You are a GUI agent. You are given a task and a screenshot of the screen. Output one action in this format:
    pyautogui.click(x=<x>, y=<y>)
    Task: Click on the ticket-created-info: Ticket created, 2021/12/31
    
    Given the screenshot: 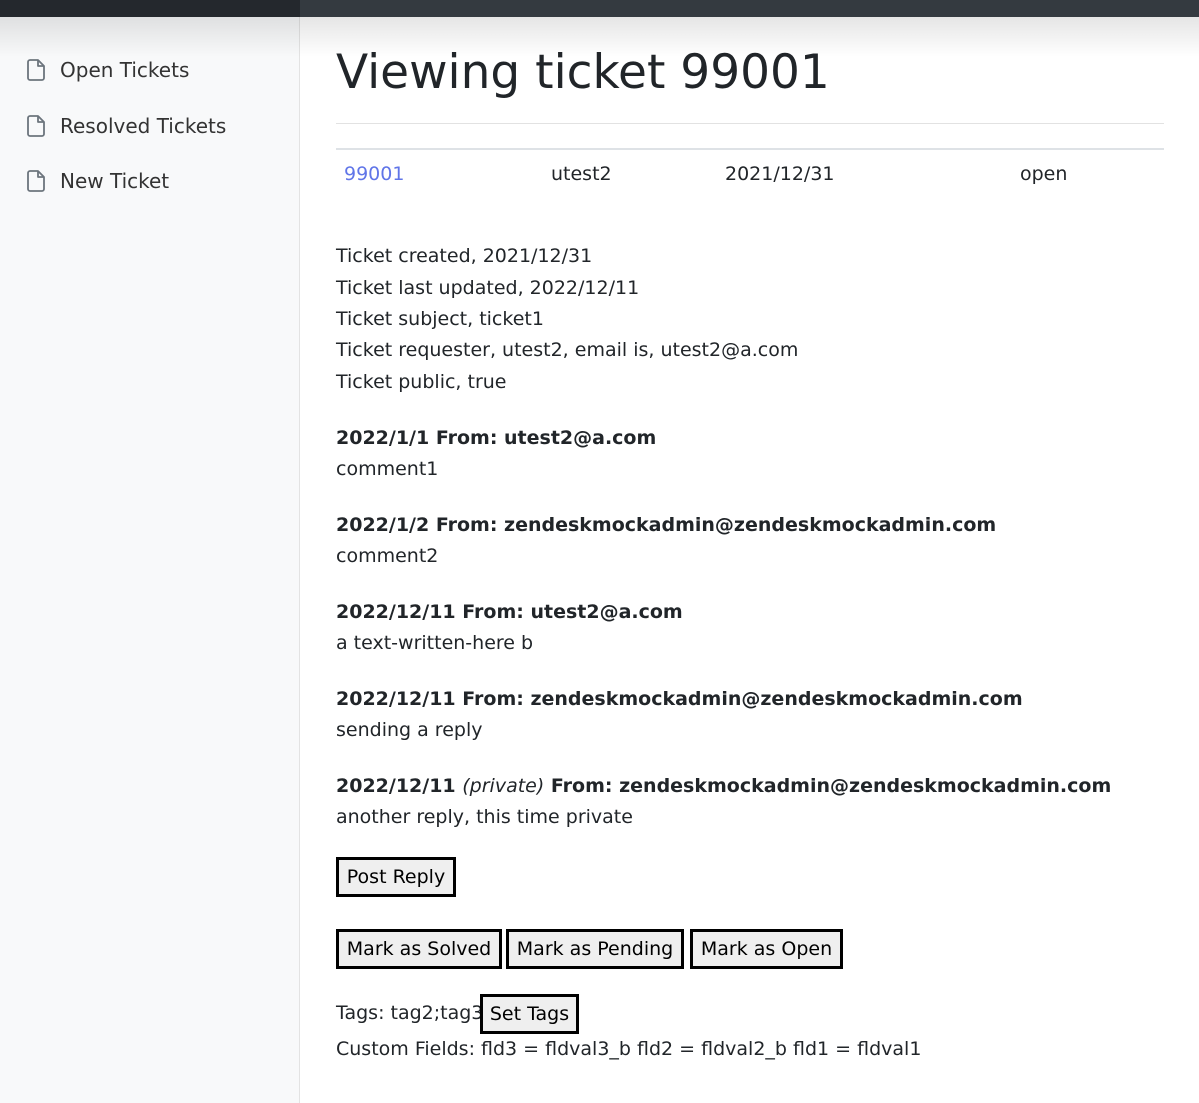 What is the action you would take?
    pyautogui.click(x=464, y=256)
    